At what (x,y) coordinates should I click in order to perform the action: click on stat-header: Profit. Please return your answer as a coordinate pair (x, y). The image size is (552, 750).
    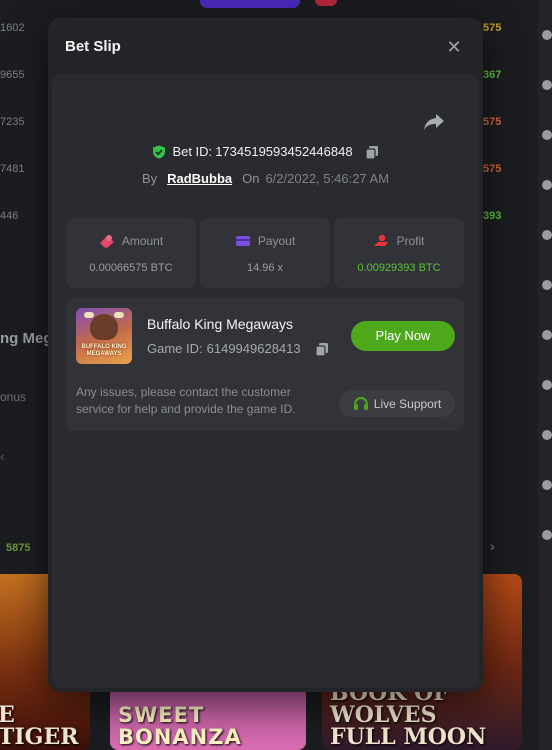
    Looking at the image, I should click on (399, 241).